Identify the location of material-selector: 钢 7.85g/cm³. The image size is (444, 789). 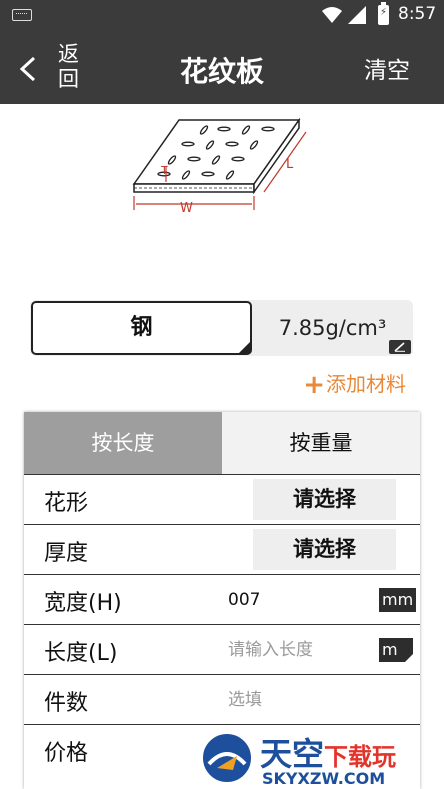
(221, 328).